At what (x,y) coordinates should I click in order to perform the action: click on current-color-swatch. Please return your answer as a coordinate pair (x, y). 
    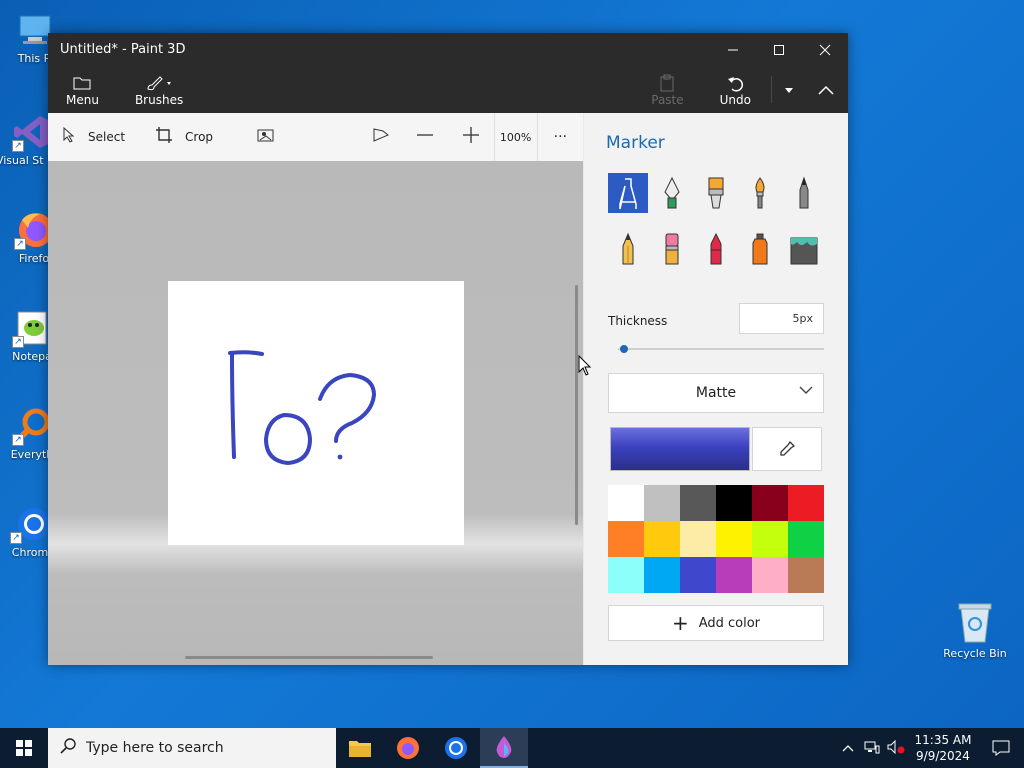
    Looking at the image, I should click on (680, 449).